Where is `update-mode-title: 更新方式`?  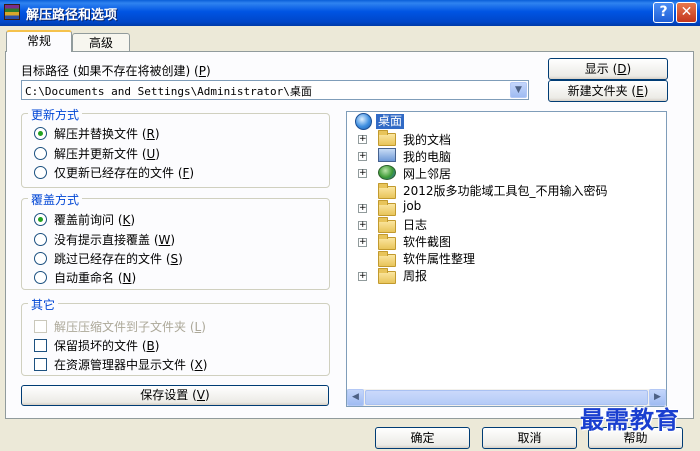
update-mode-title: 更新方式 is located at coordinates (55, 114).